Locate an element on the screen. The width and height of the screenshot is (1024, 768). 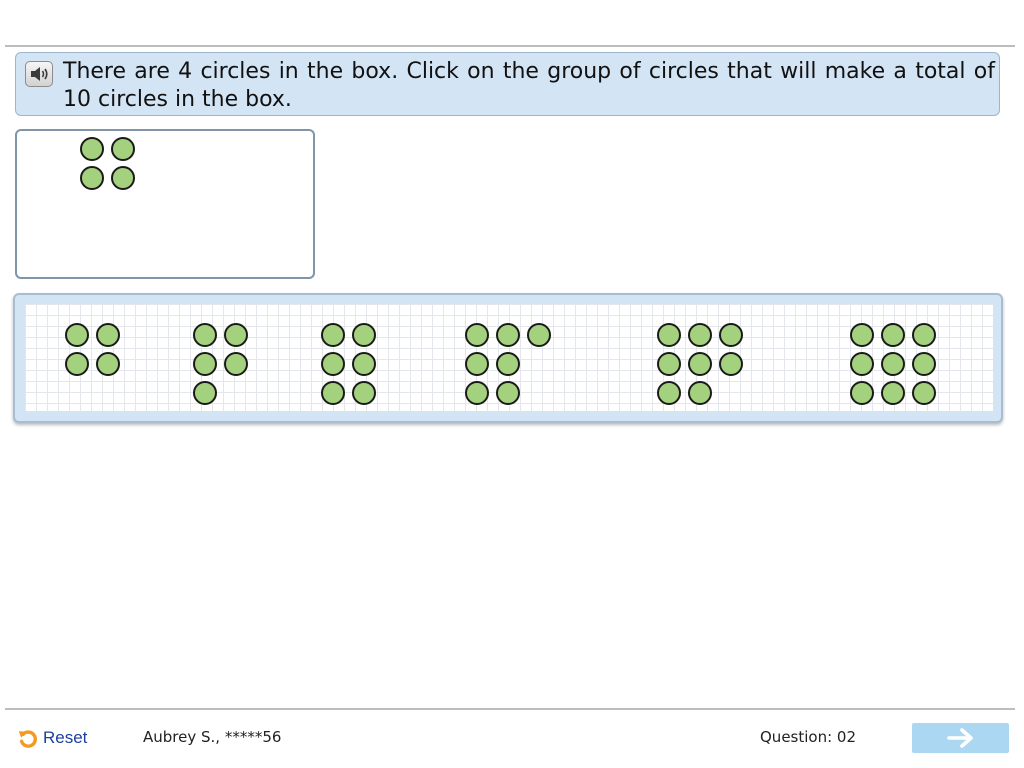
speaker-icon is located at coordinates (39, 74).